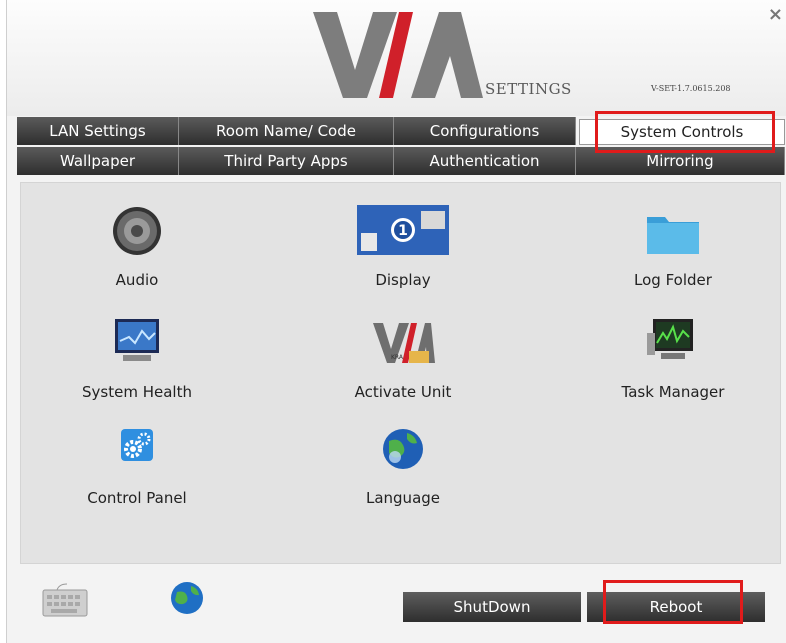 The image size is (786, 643). I want to click on system-health-label: System Health, so click(137, 392).